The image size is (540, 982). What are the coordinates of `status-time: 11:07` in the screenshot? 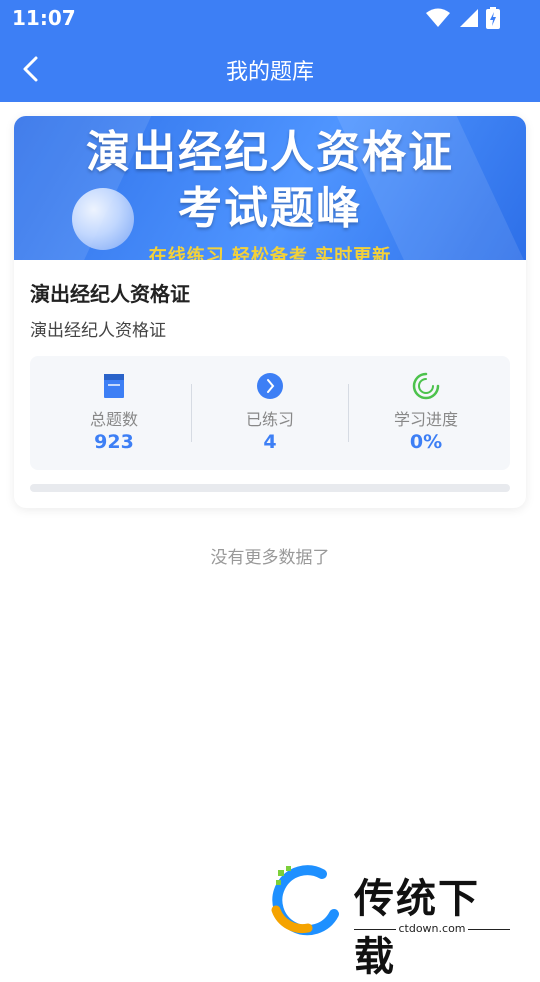 It's located at (44, 18).